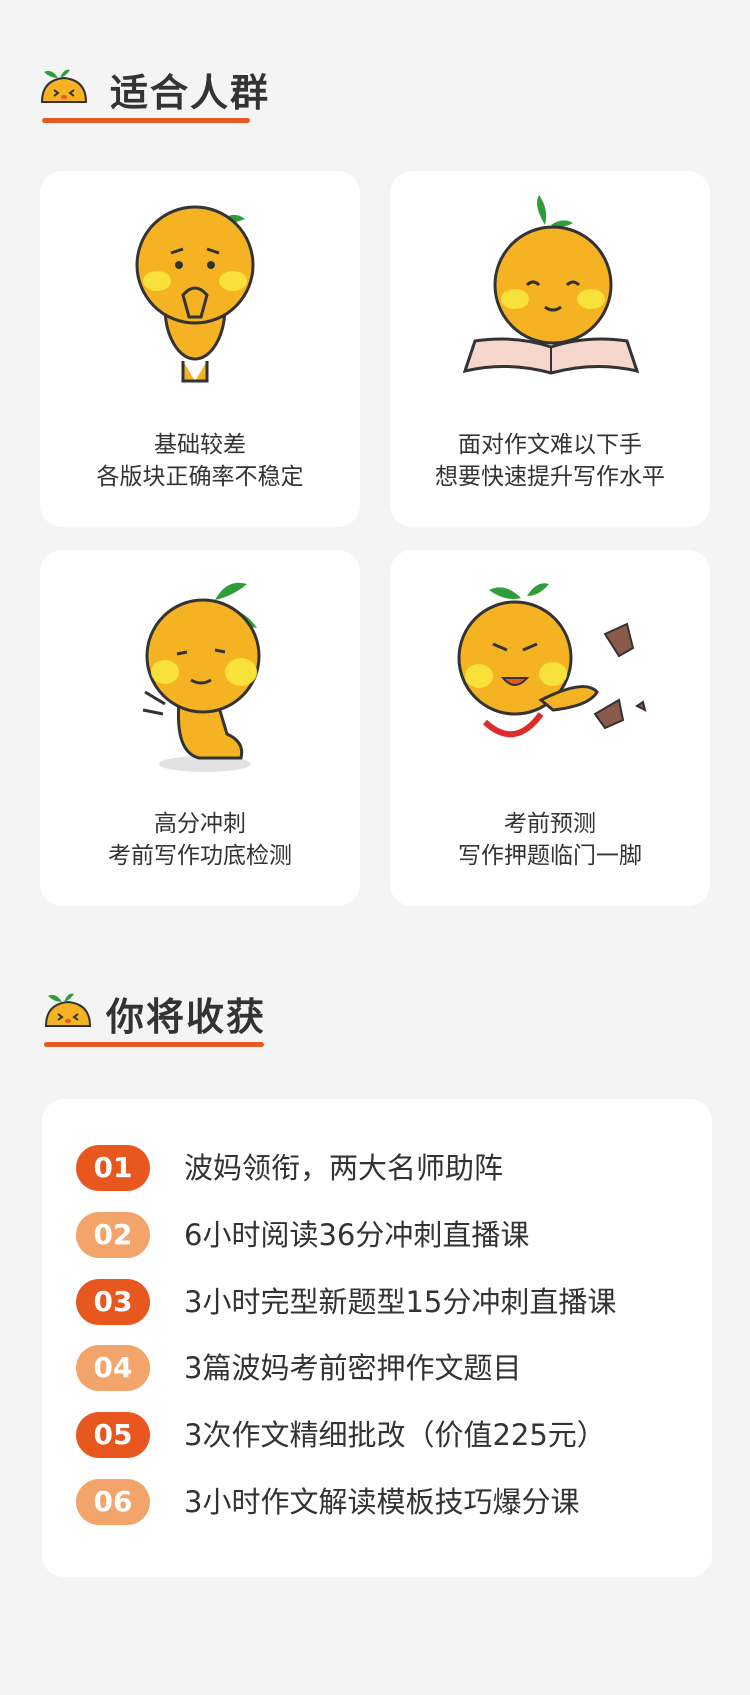 The height and width of the screenshot is (1695, 750). What do you see at coordinates (113, 1235) in the screenshot?
I see `item-number-badge: 02` at bounding box center [113, 1235].